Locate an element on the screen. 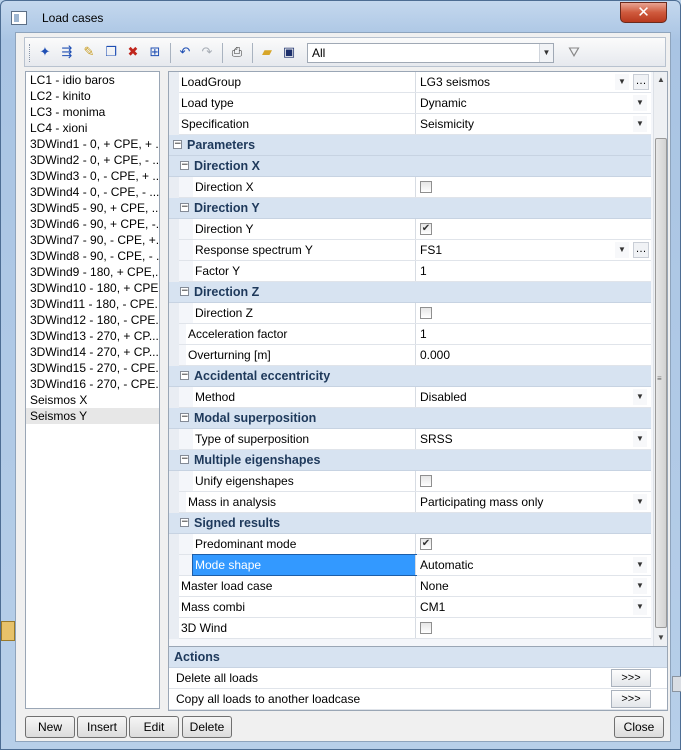 The height and width of the screenshot is (750, 681). action-copy-all-loads: Copy all loads to another loadcase >>> is located at coordinates (418, 699).